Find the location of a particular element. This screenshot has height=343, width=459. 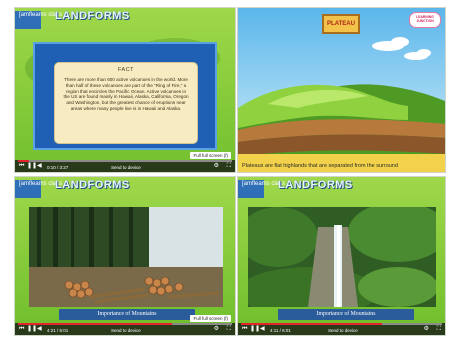

time-readout: 4:21 / 6:01 is located at coordinates (58, 330).